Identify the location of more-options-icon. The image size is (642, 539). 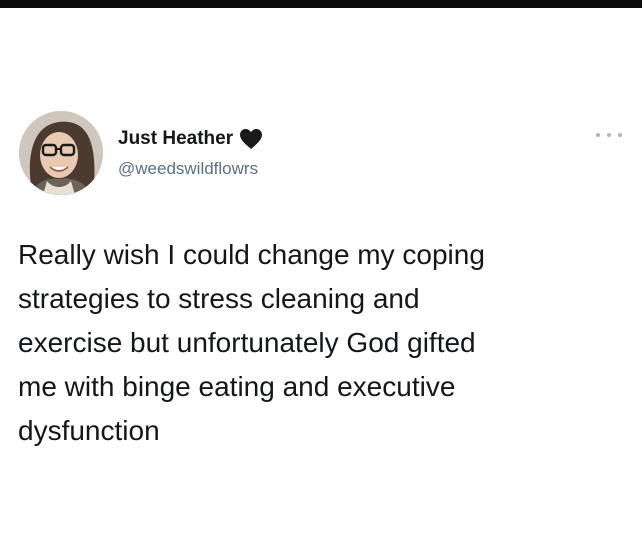
(609, 135).